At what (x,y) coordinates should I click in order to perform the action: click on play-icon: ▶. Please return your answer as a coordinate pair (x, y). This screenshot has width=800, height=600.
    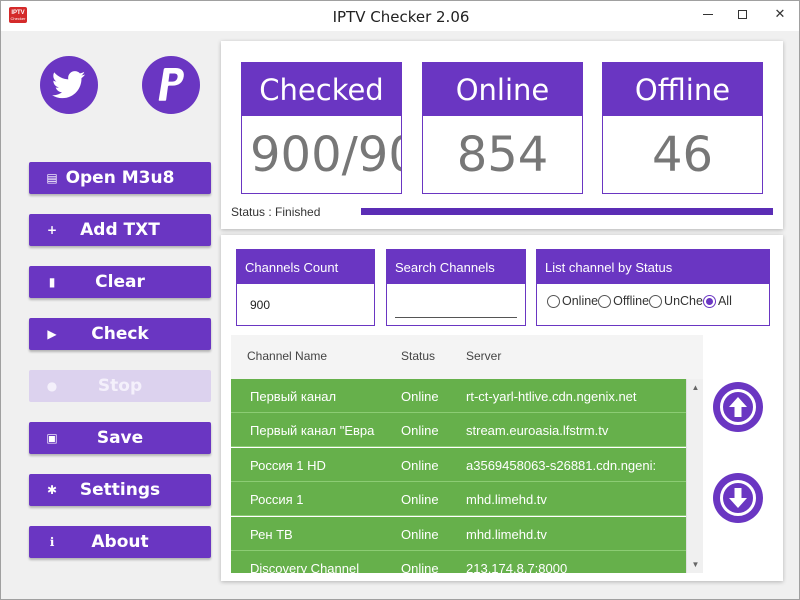
    Looking at the image, I should click on (52, 334).